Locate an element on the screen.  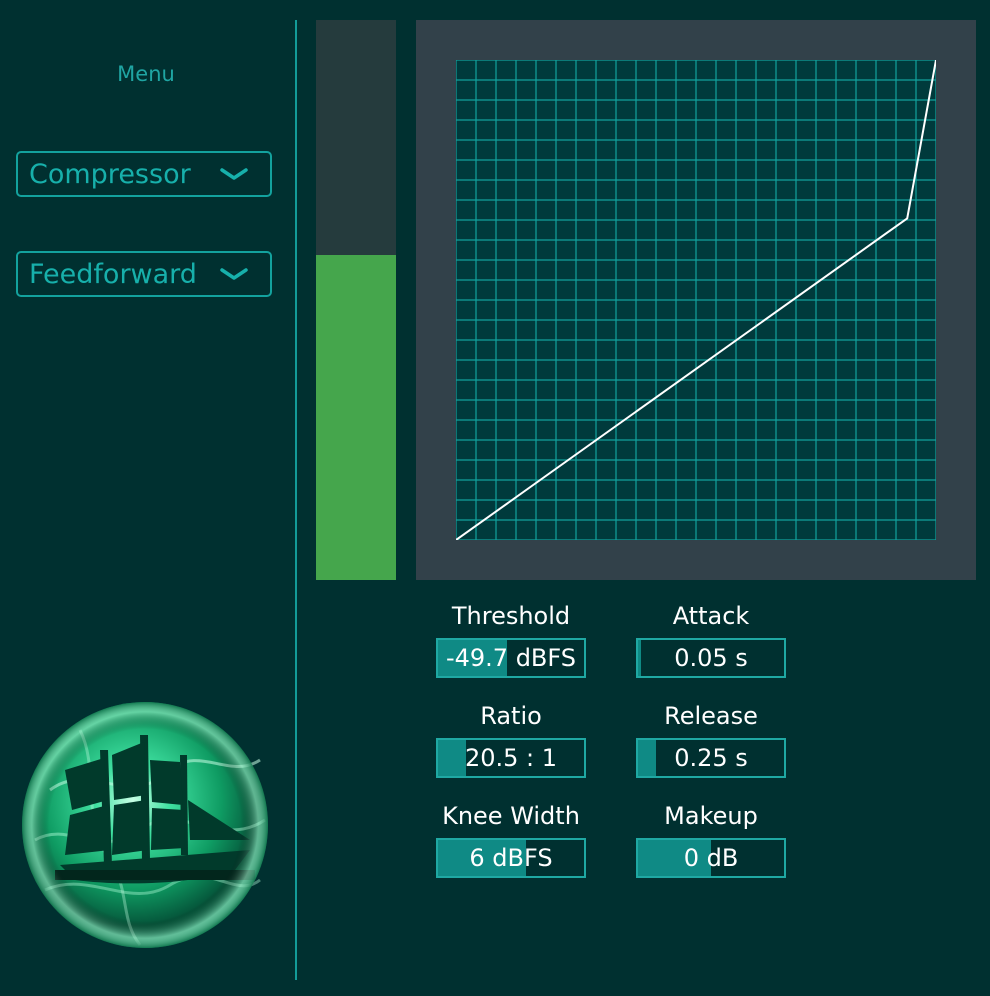
makeup-slider: 0 dB is located at coordinates (711, 858).